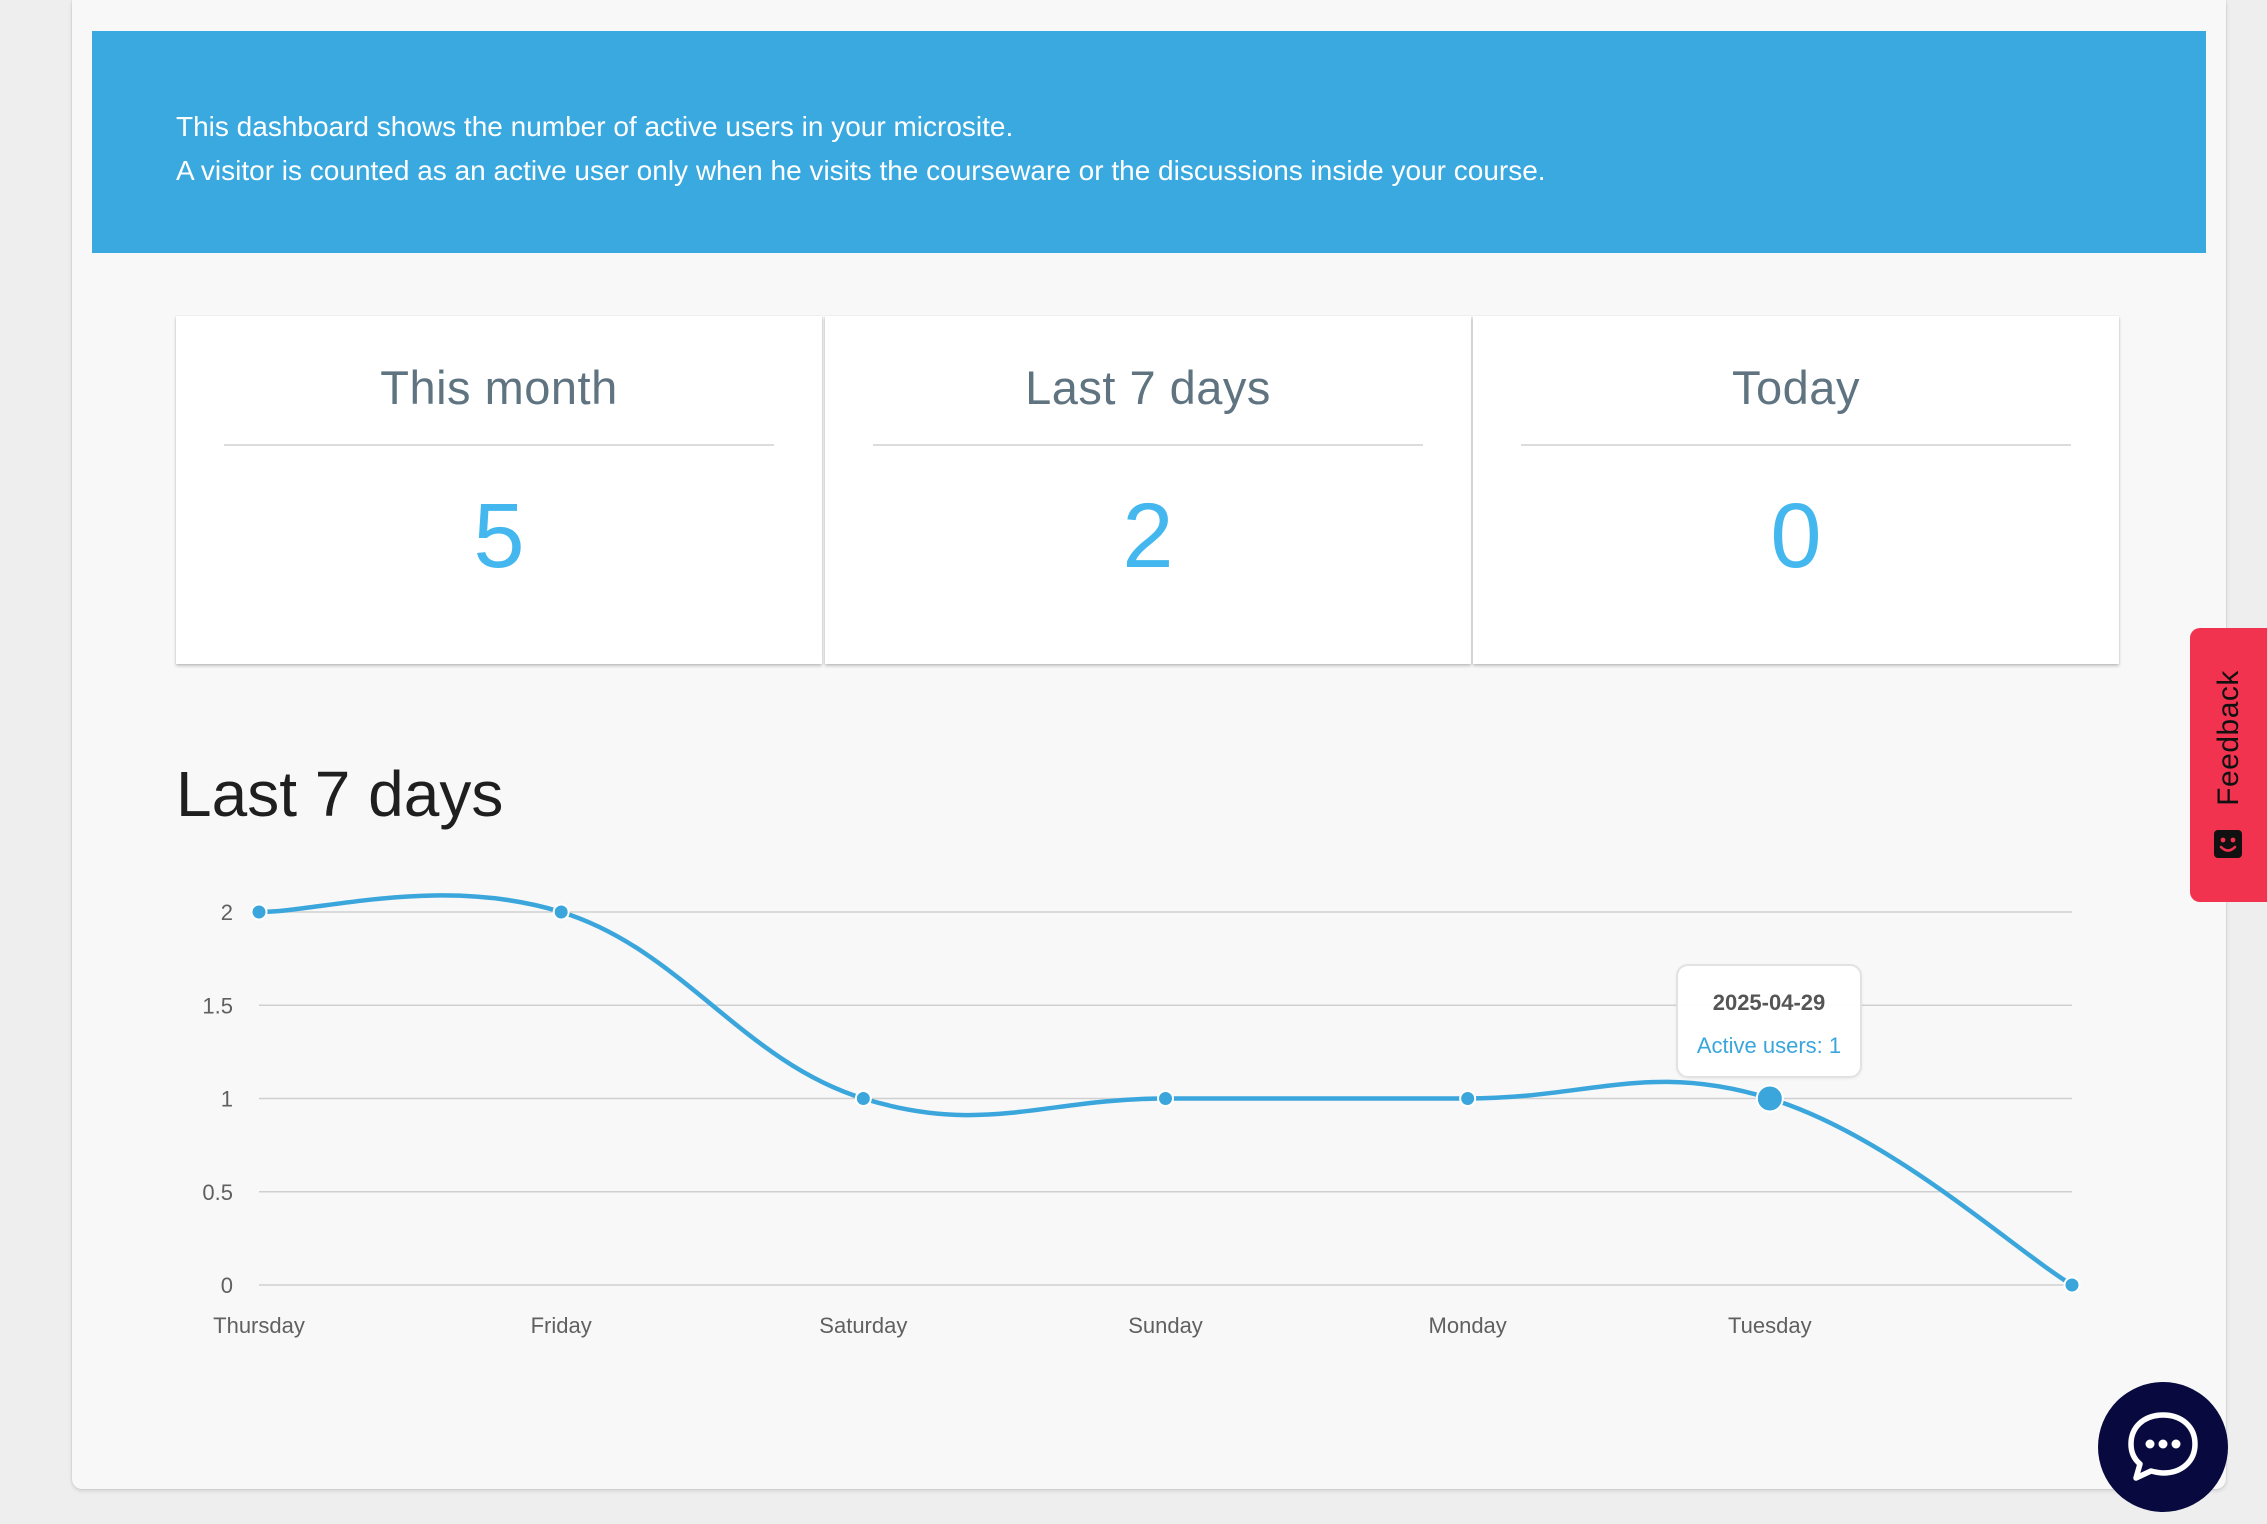 This screenshot has width=2267, height=1524. I want to click on y-tick-label: 0, so click(227, 1285).